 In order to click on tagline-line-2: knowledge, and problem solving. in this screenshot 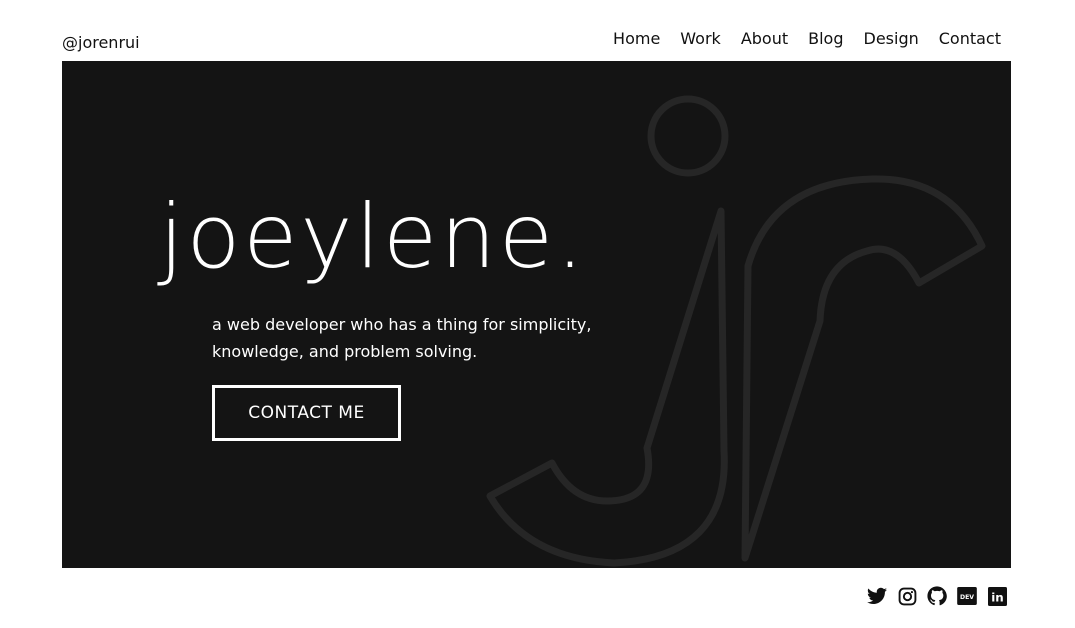, I will do `click(345, 351)`.